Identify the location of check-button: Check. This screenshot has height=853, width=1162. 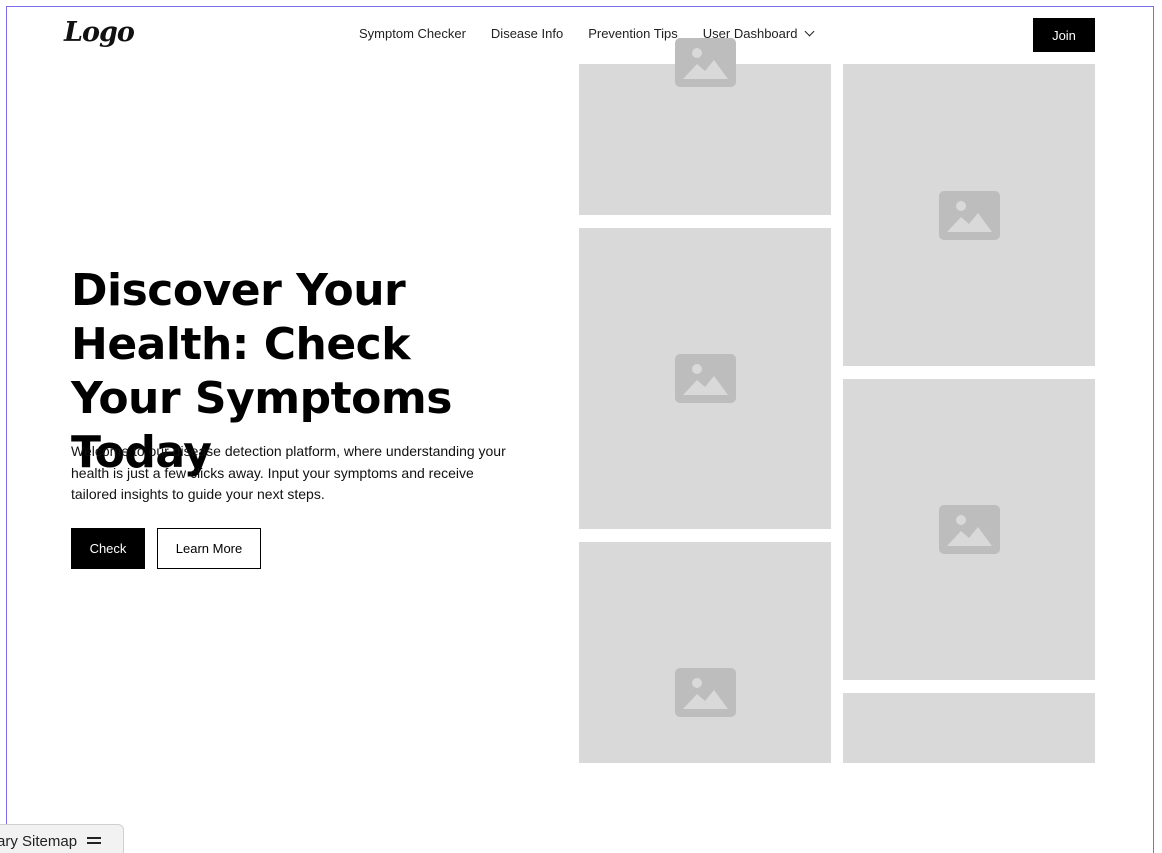
(108, 548).